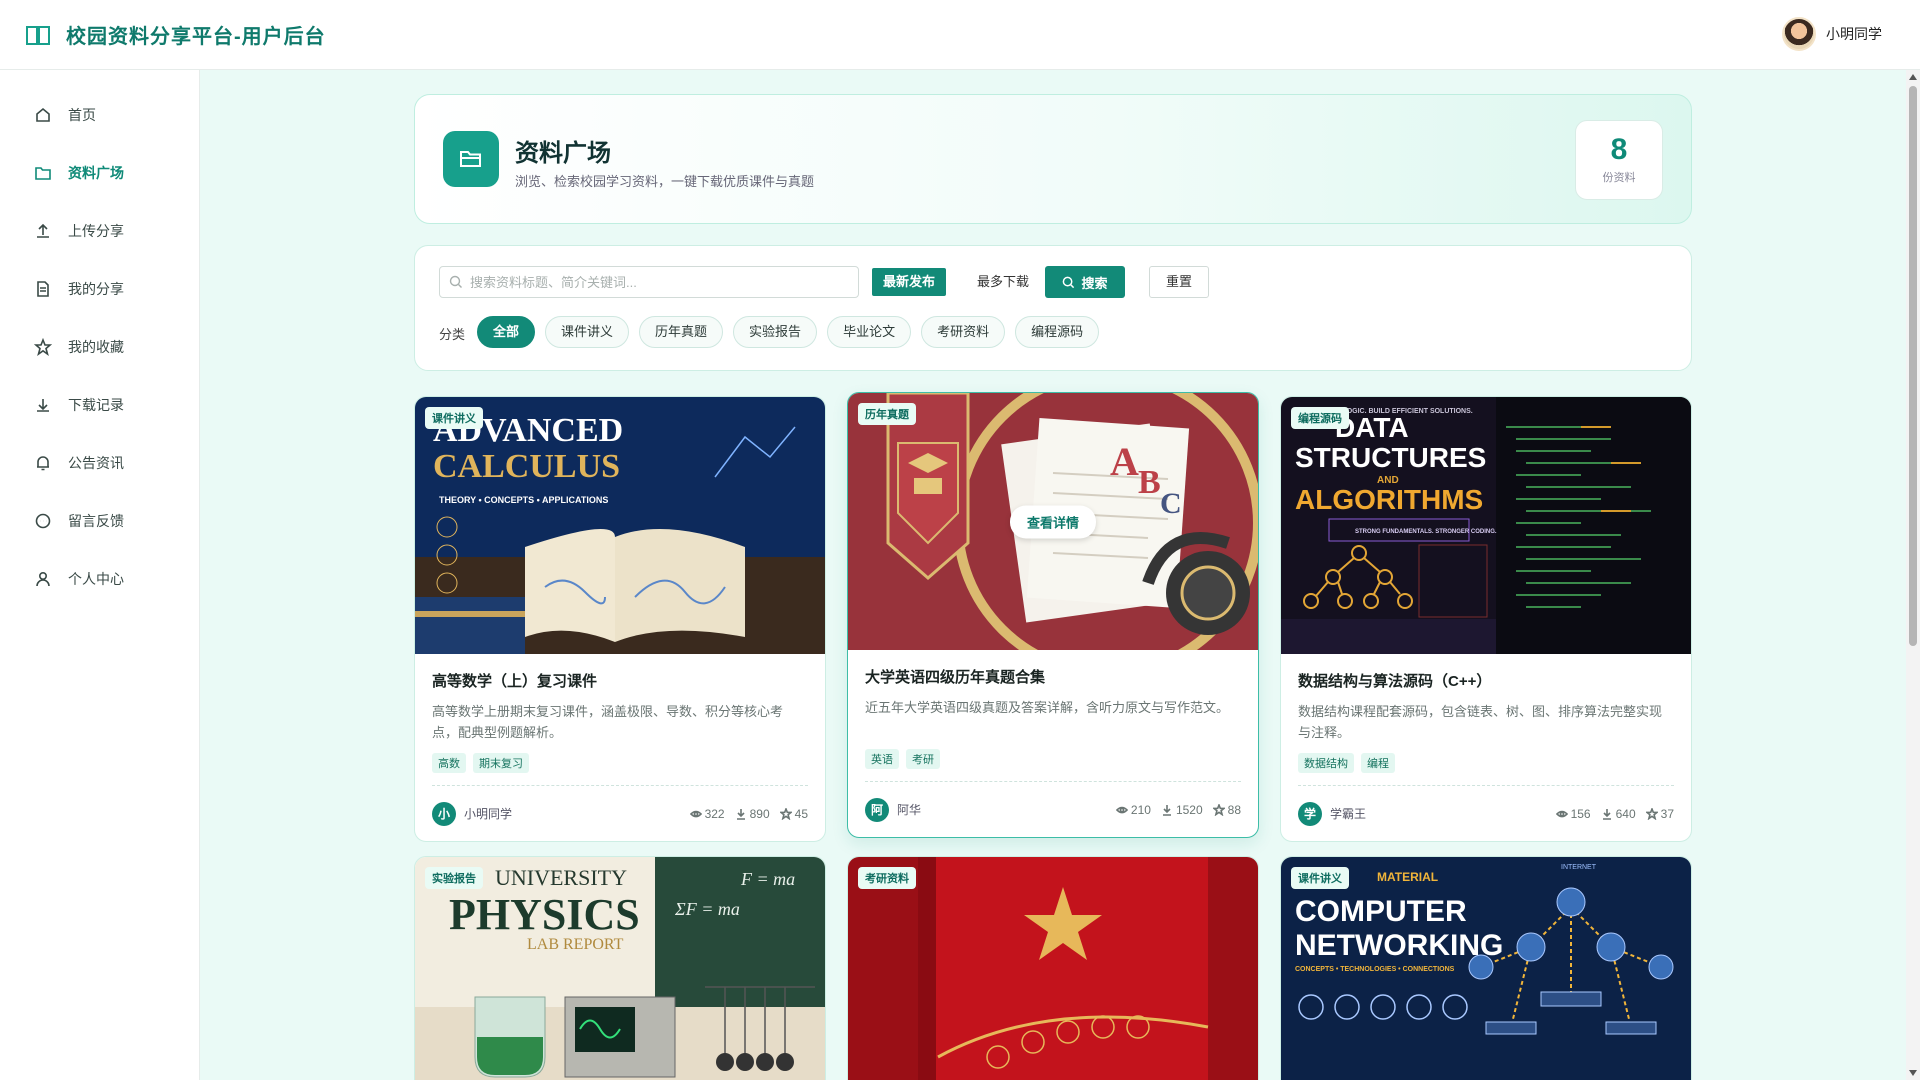 The image size is (1920, 1080). I want to click on download-count-value: 890, so click(759, 813).